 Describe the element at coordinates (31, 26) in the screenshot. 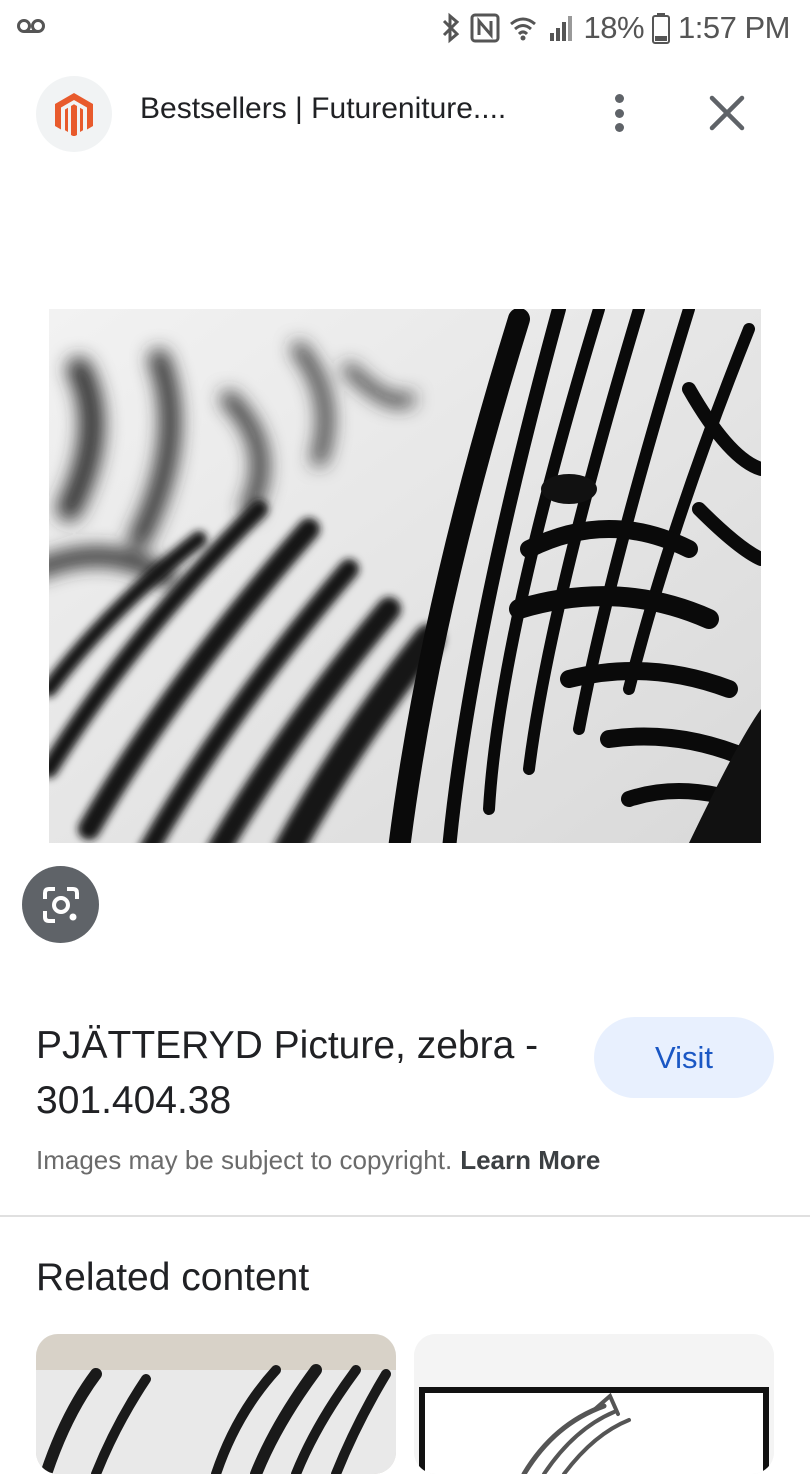

I see `voicemail-icon` at that location.